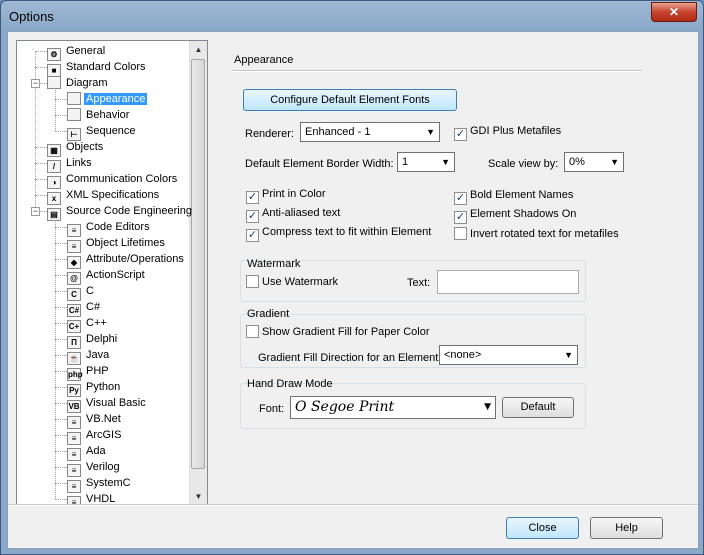 The image size is (704, 555). I want to click on panel-title: Appearance, so click(264, 60).